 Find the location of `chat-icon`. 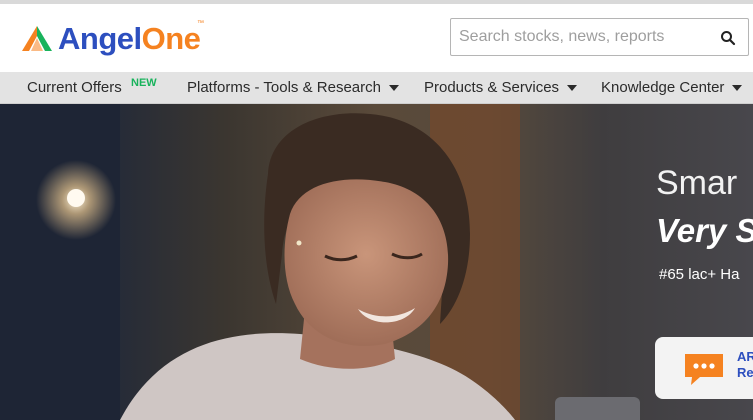

chat-icon is located at coordinates (704, 369).